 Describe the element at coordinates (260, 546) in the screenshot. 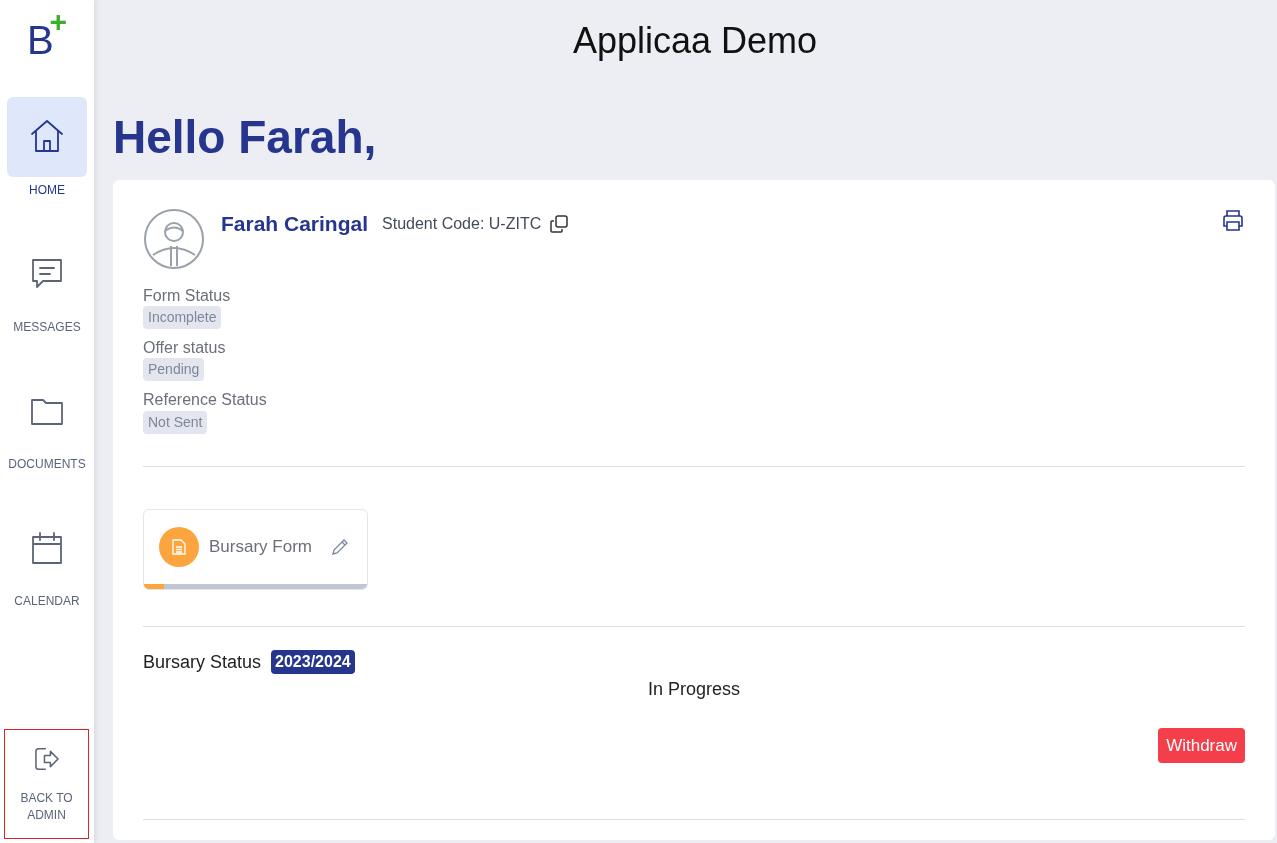

I see `form-title: Bursary Form` at that location.